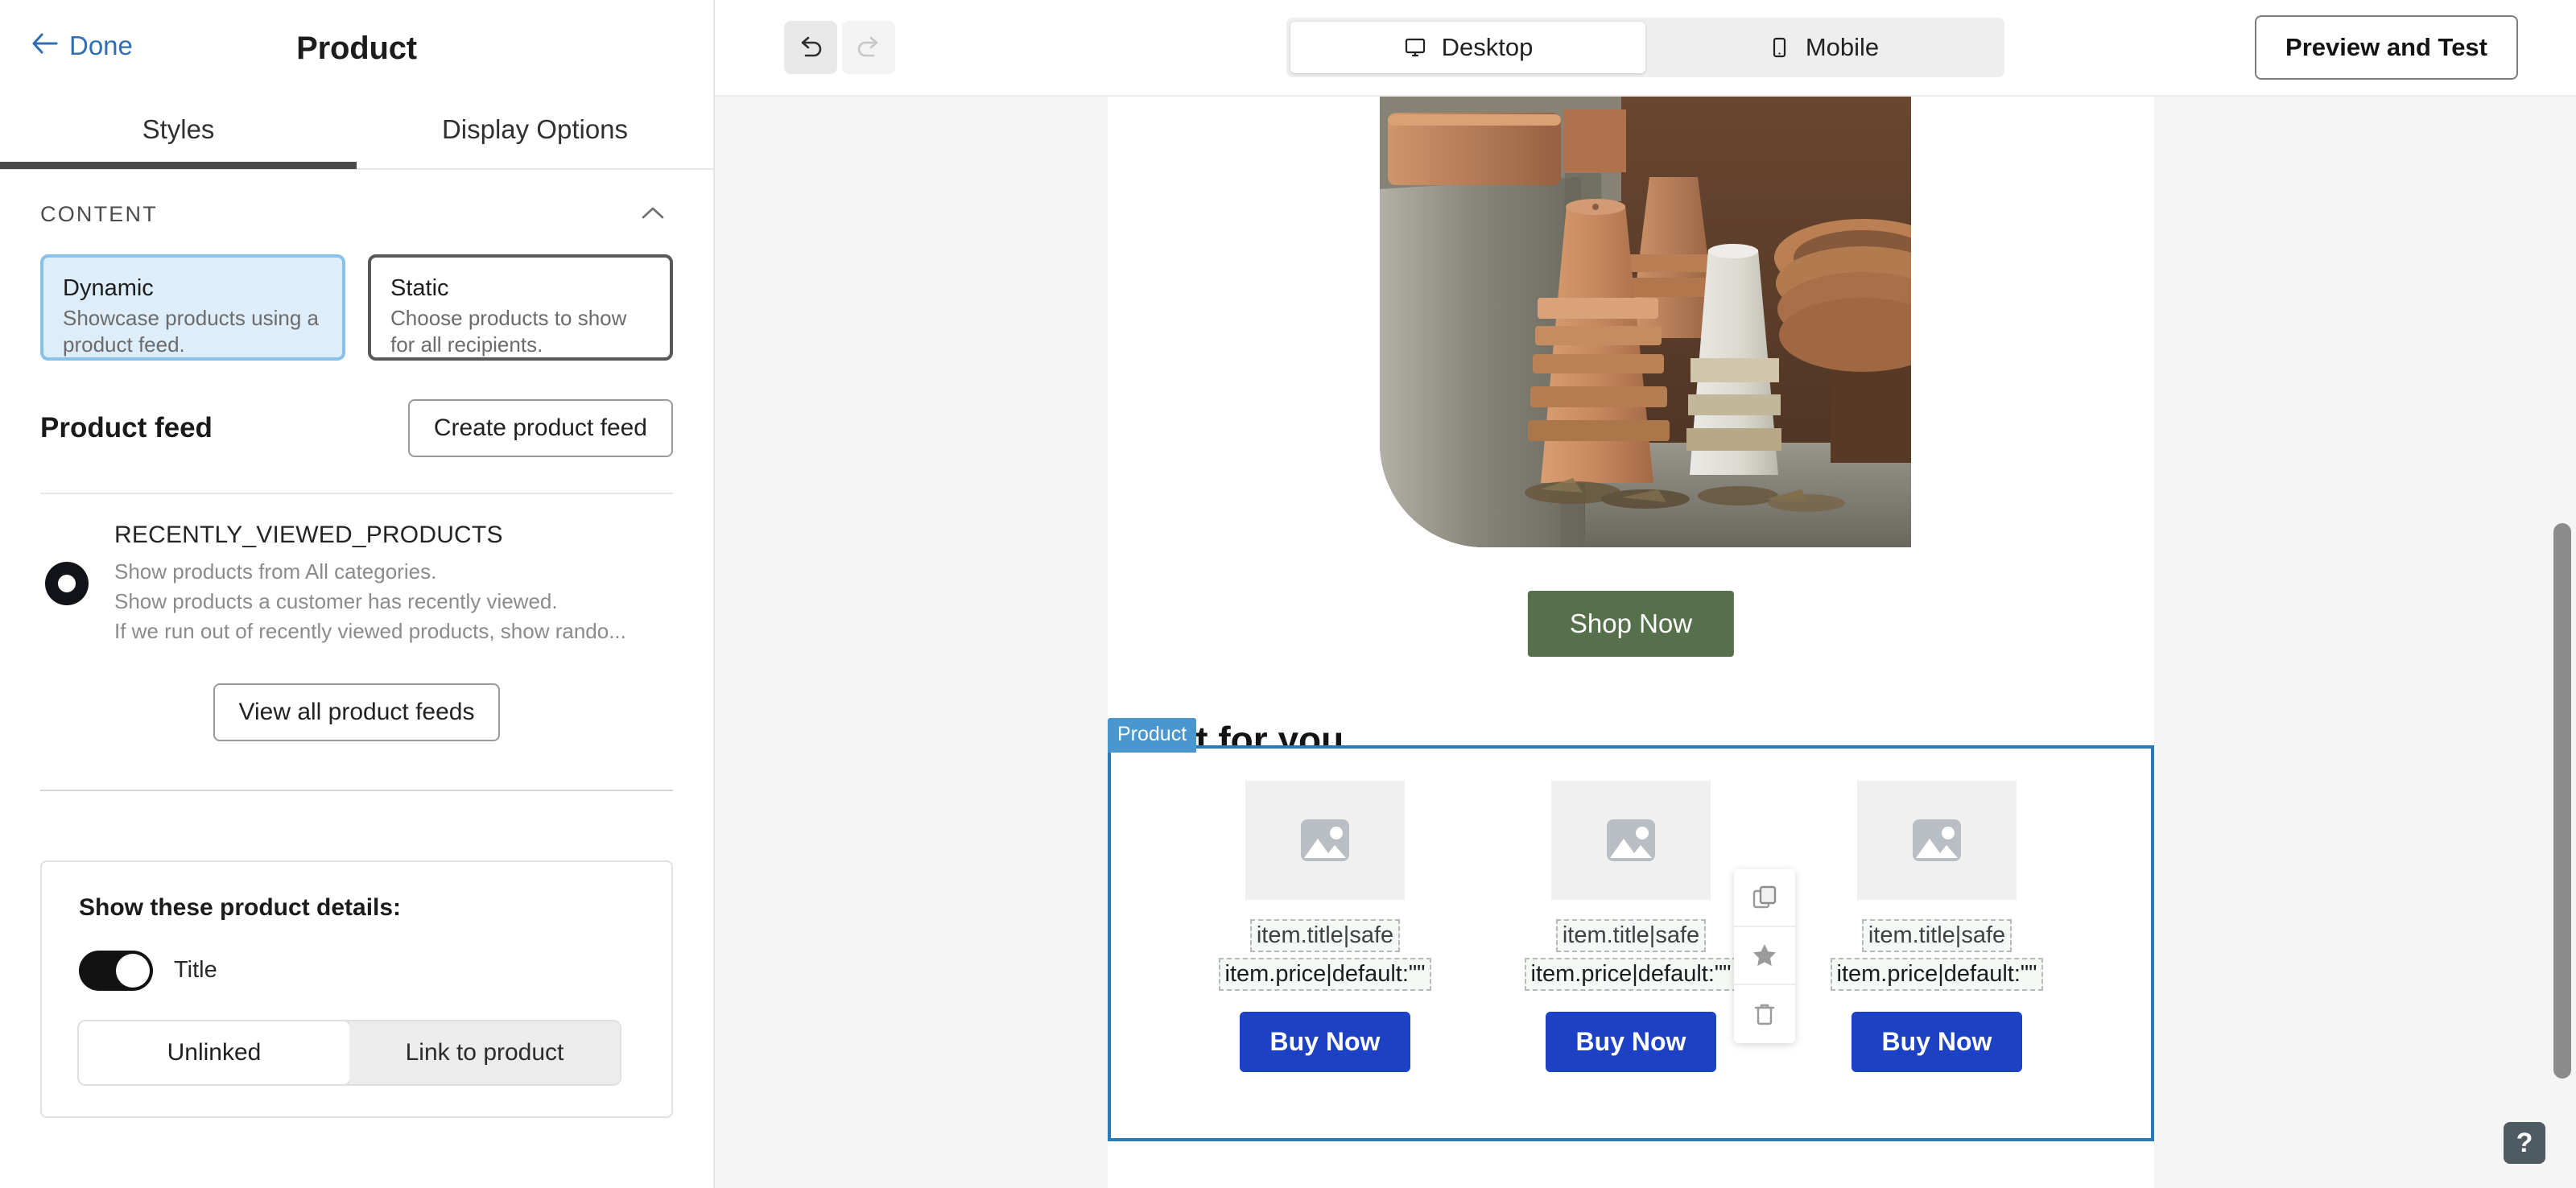 The image size is (2576, 1188). Describe the element at coordinates (356, 208) in the screenshot. I see `content-section-header: CONTENT` at that location.